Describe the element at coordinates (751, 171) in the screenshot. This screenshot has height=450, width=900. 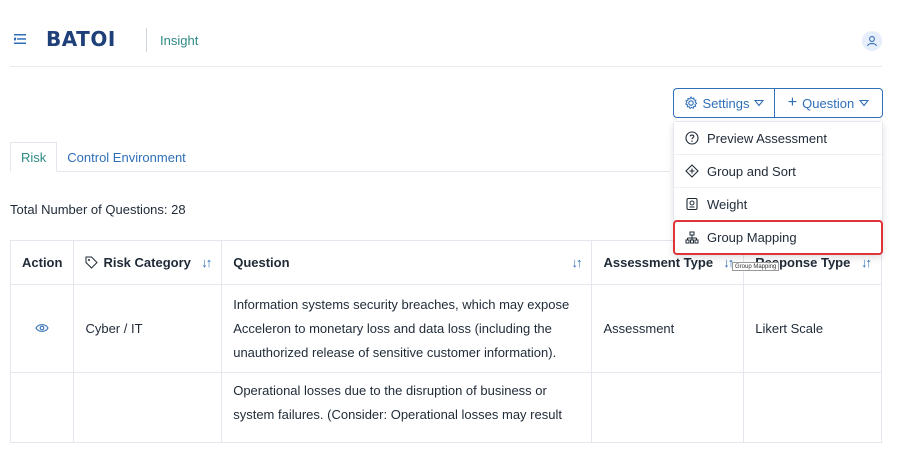
I see `menu-item-label: Group and Sort` at that location.